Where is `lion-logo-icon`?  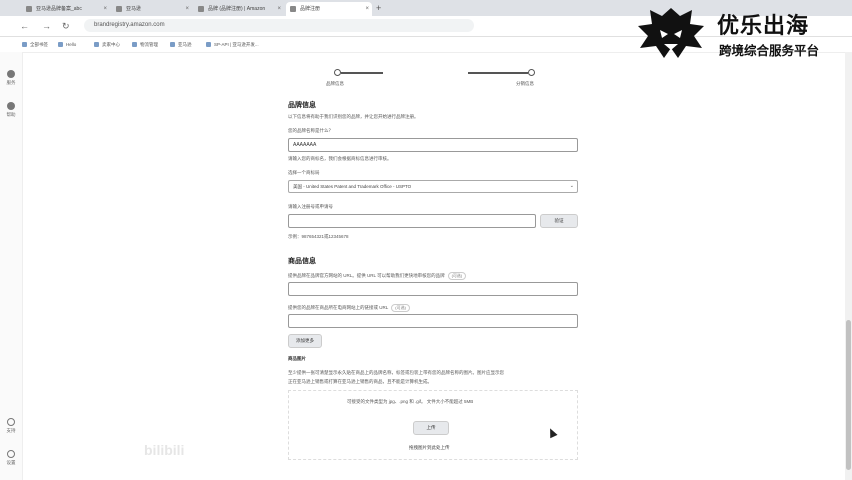
lion-logo-icon is located at coordinates (671, 33).